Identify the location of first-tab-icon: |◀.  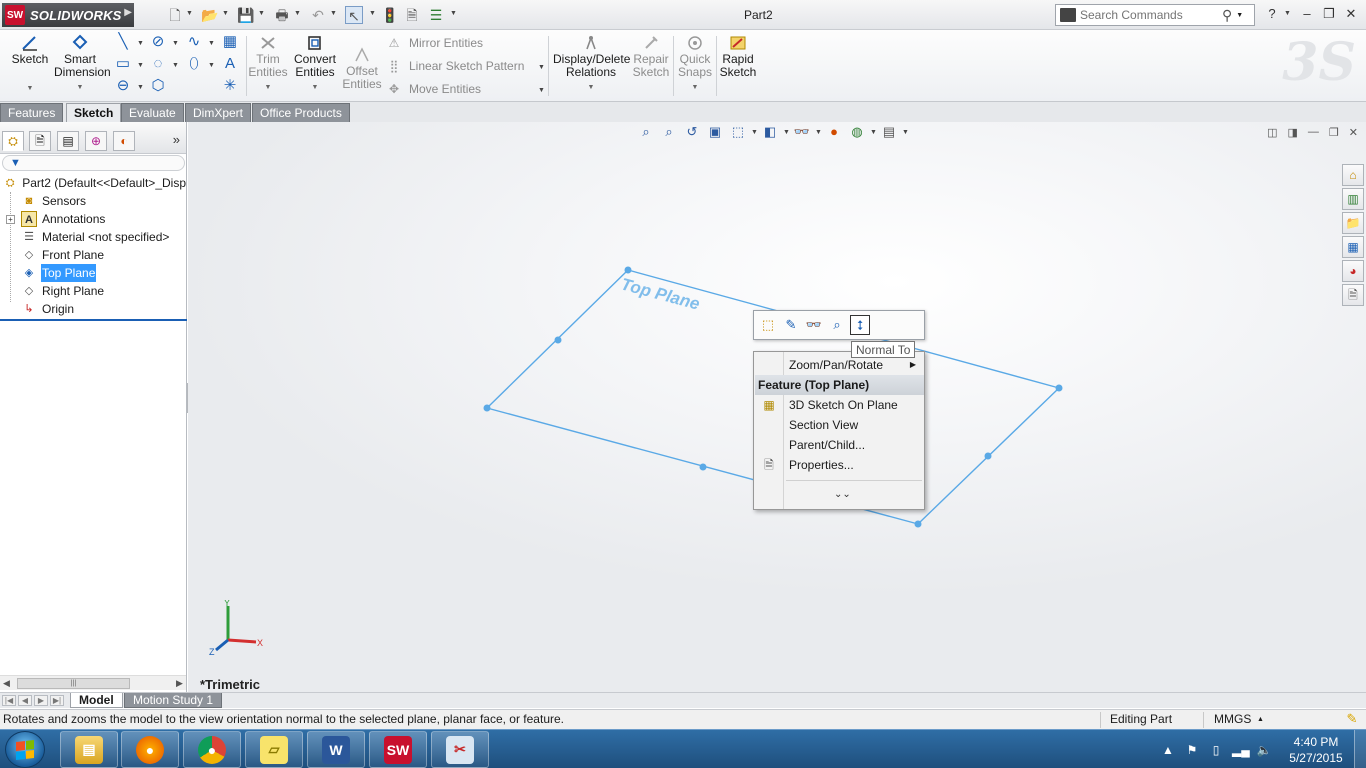
(9, 700).